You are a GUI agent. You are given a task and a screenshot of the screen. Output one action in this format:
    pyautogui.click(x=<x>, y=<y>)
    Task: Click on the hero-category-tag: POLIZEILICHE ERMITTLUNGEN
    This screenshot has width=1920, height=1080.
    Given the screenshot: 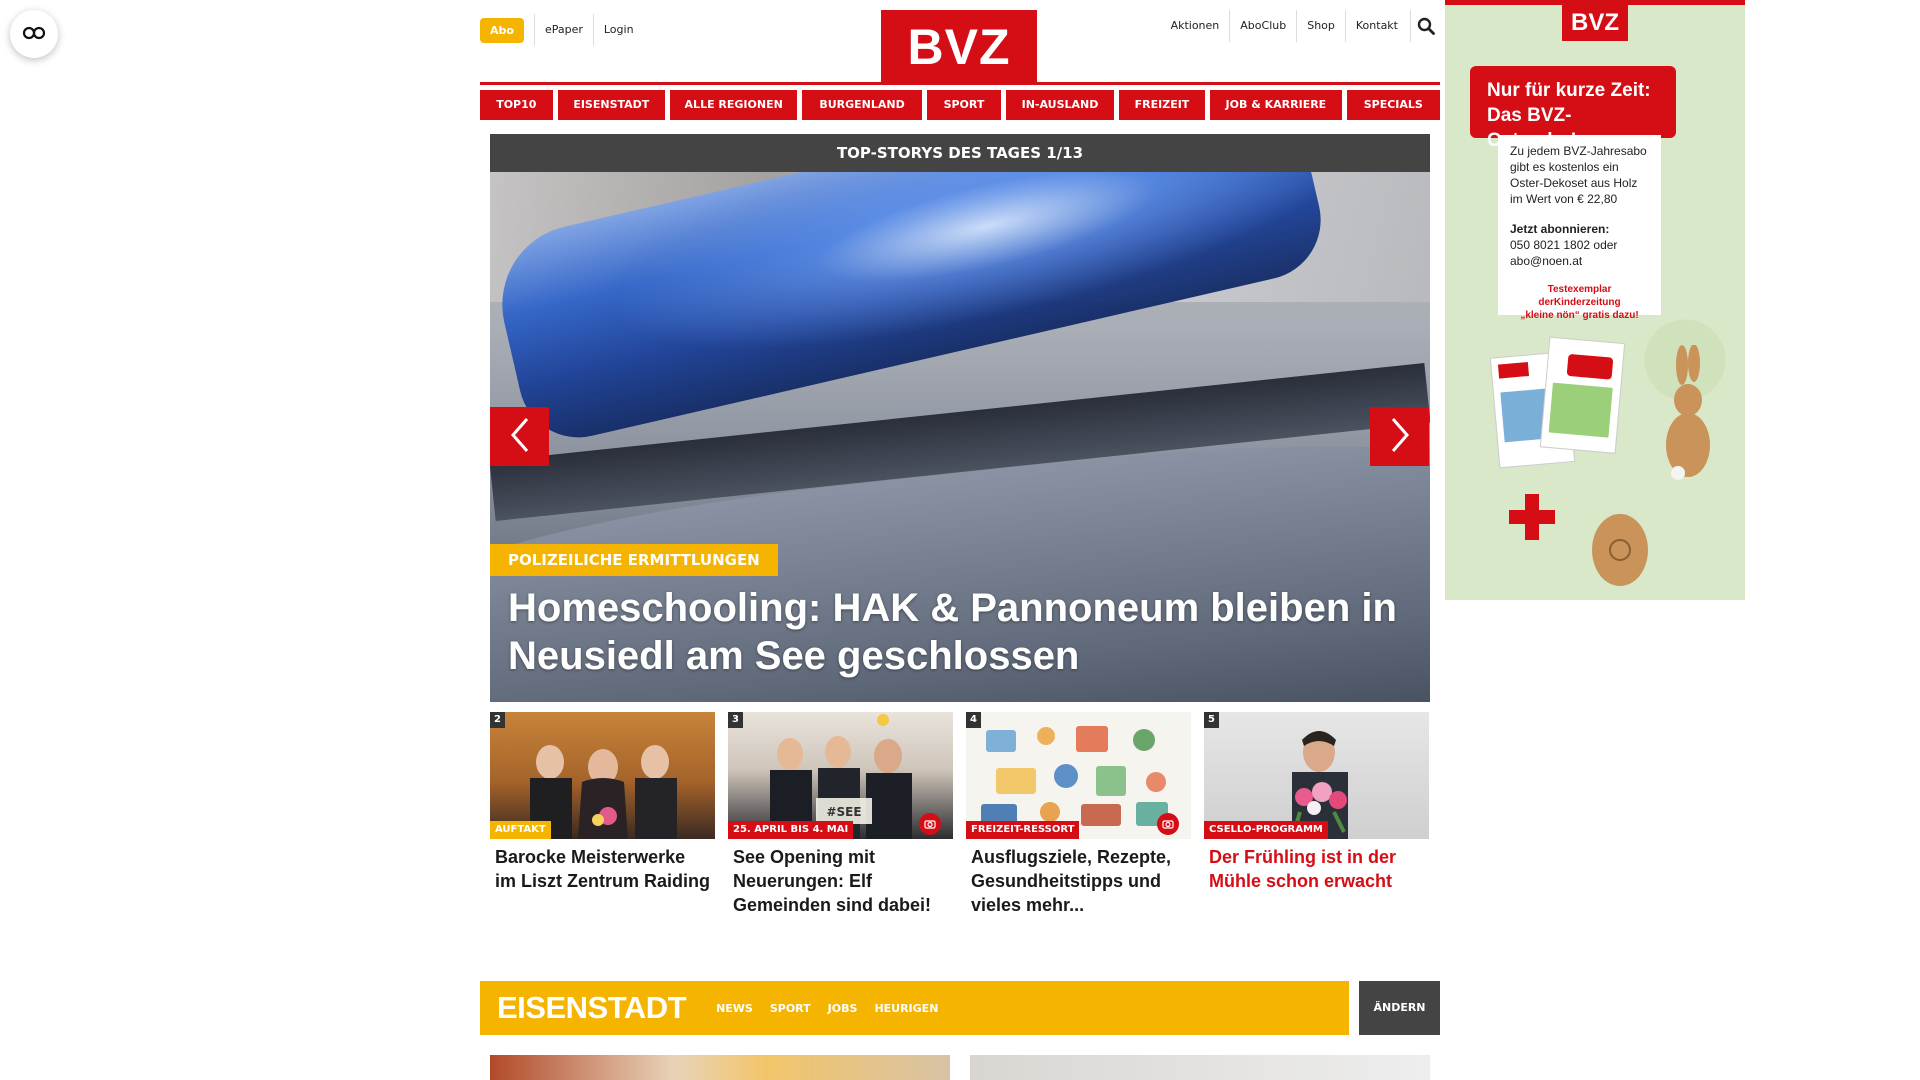 What is the action you would take?
    pyautogui.click(x=634, y=560)
    